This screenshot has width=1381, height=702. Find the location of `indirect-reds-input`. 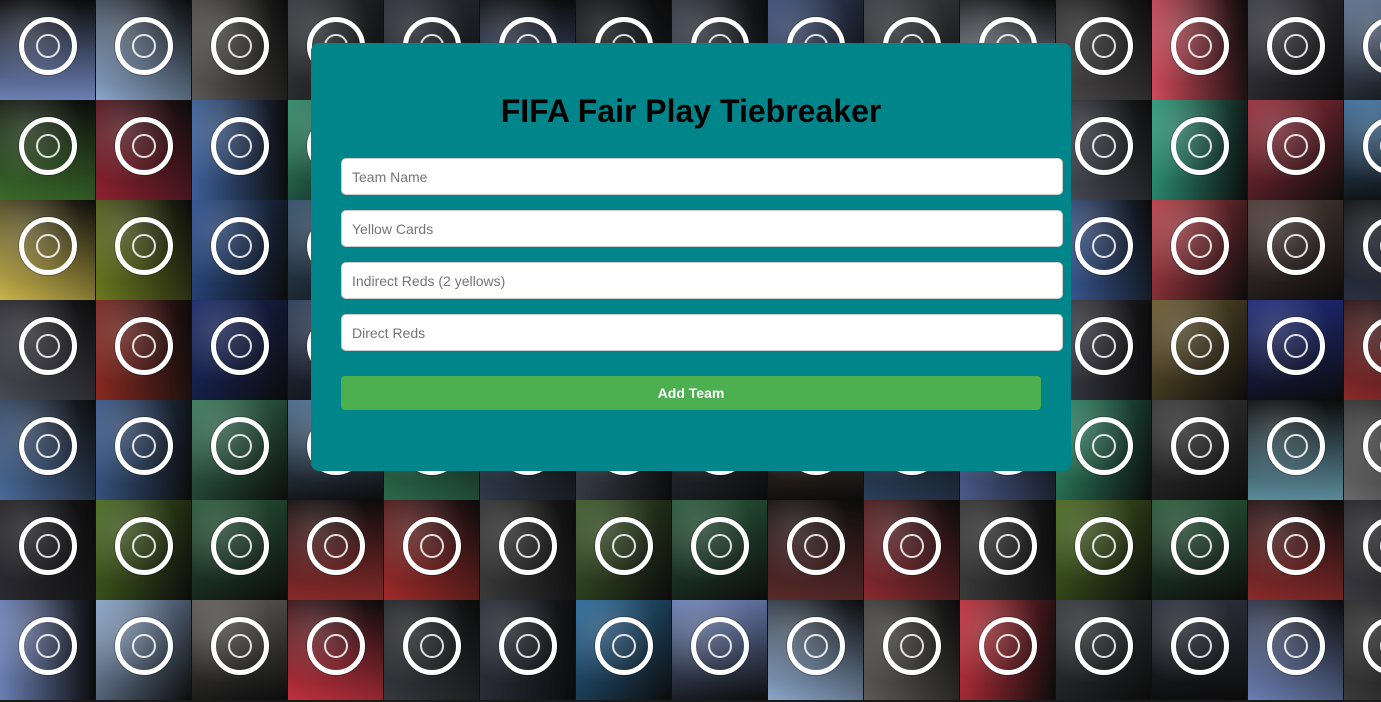

indirect-reds-input is located at coordinates (702, 280).